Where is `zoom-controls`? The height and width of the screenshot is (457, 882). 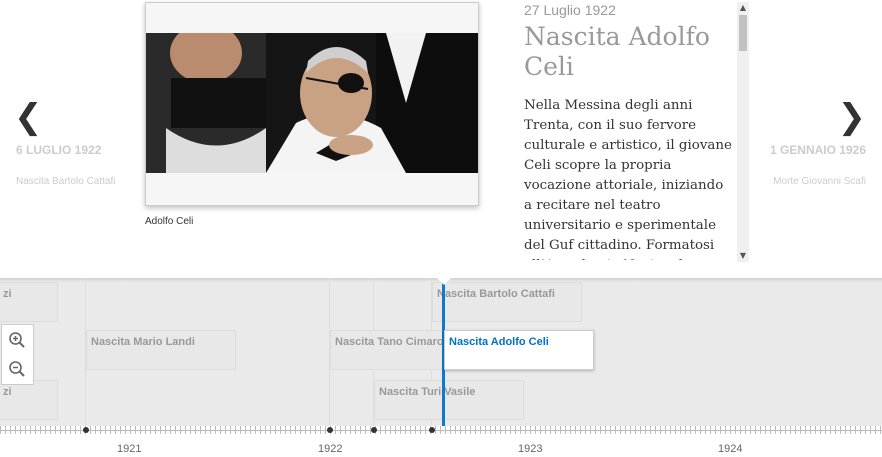
zoom-controls is located at coordinates (17, 354).